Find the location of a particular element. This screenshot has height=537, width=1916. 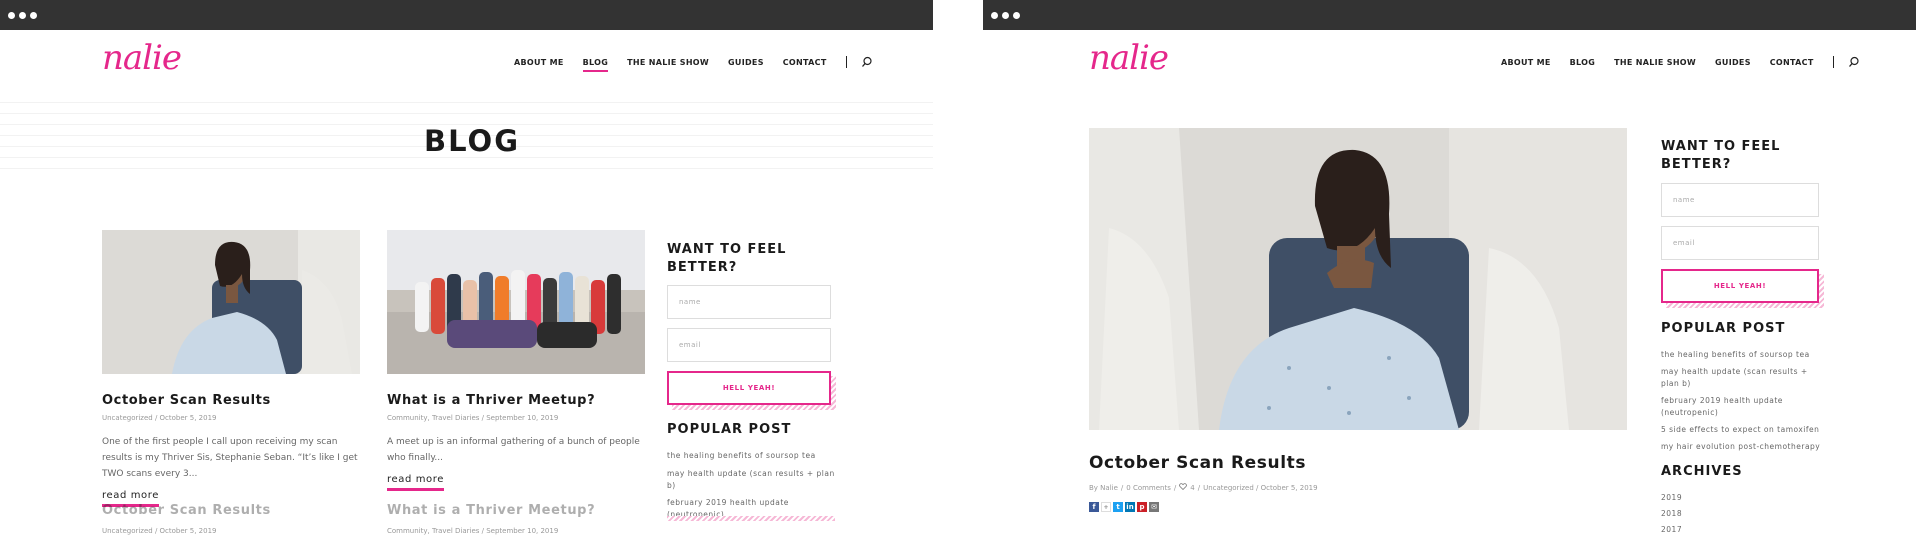

heart-icon is located at coordinates (1183, 487).